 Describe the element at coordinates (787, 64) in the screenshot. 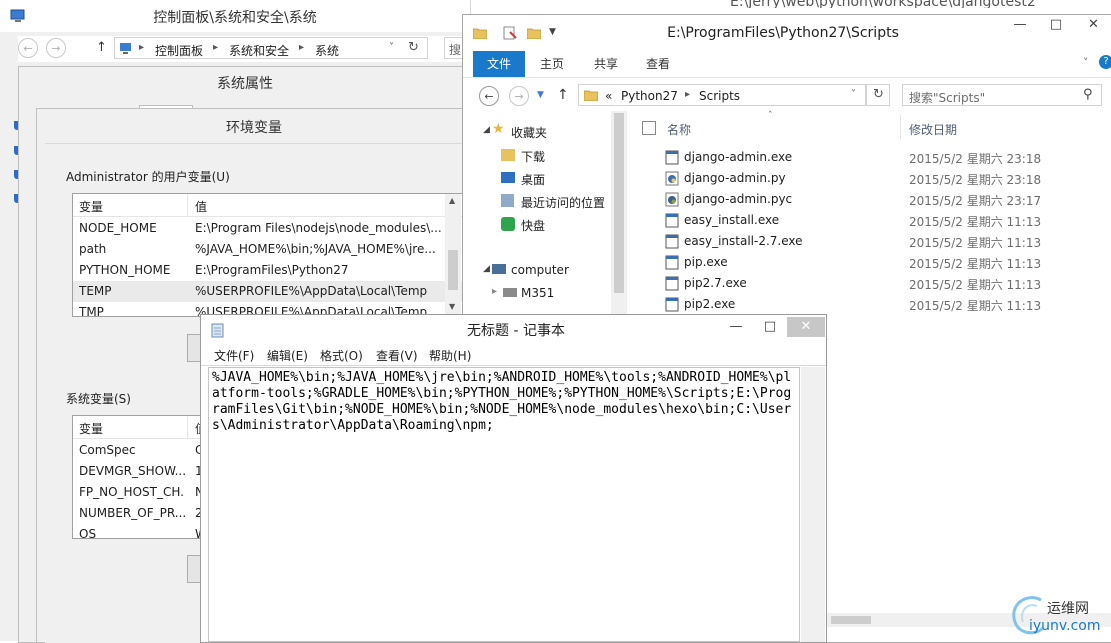

I see `ribbon-tabs: 文件 主页 共享 查看 ˅ ?` at that location.